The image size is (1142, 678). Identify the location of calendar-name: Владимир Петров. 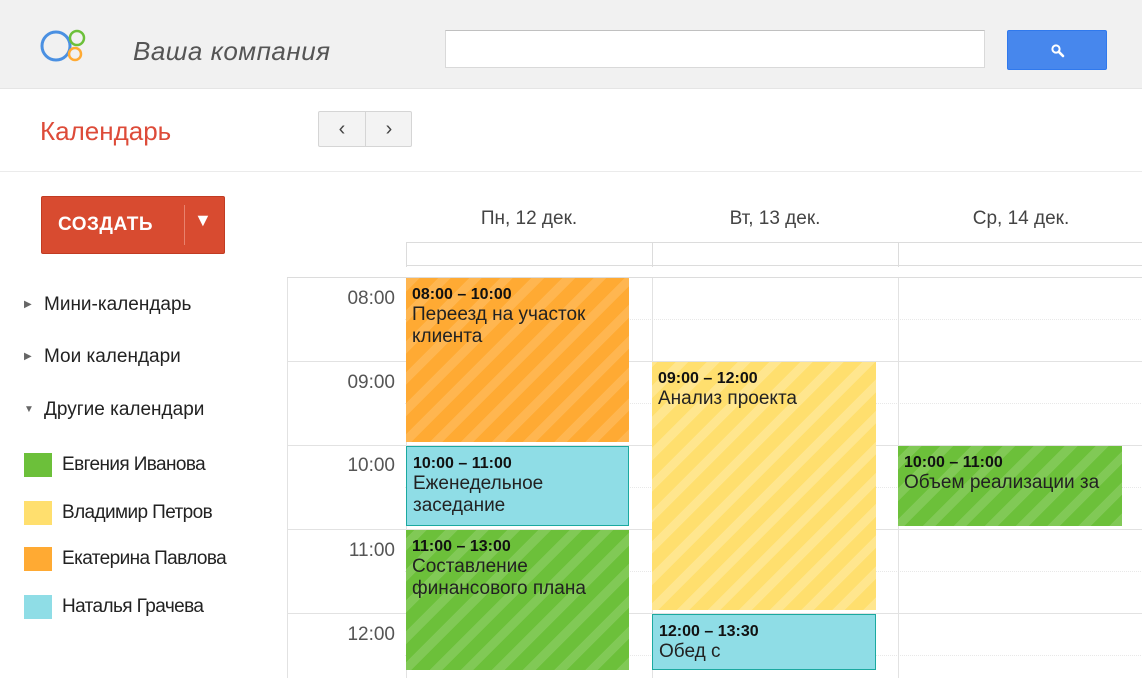
(137, 512).